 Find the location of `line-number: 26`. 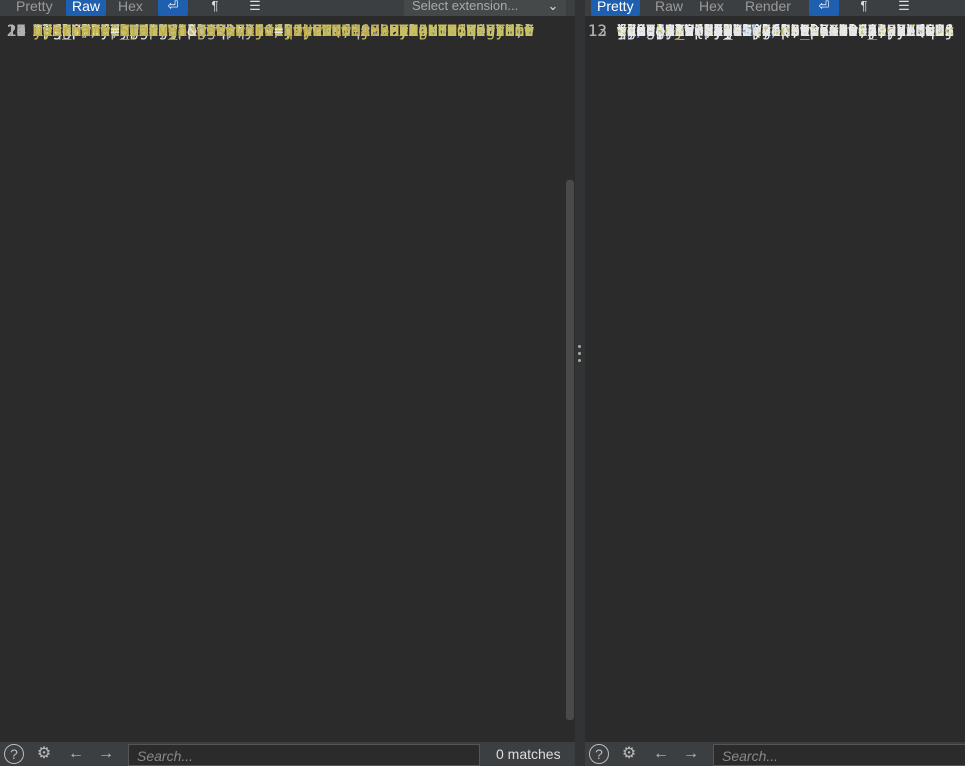

line-number: 26 is located at coordinates (16, 30).